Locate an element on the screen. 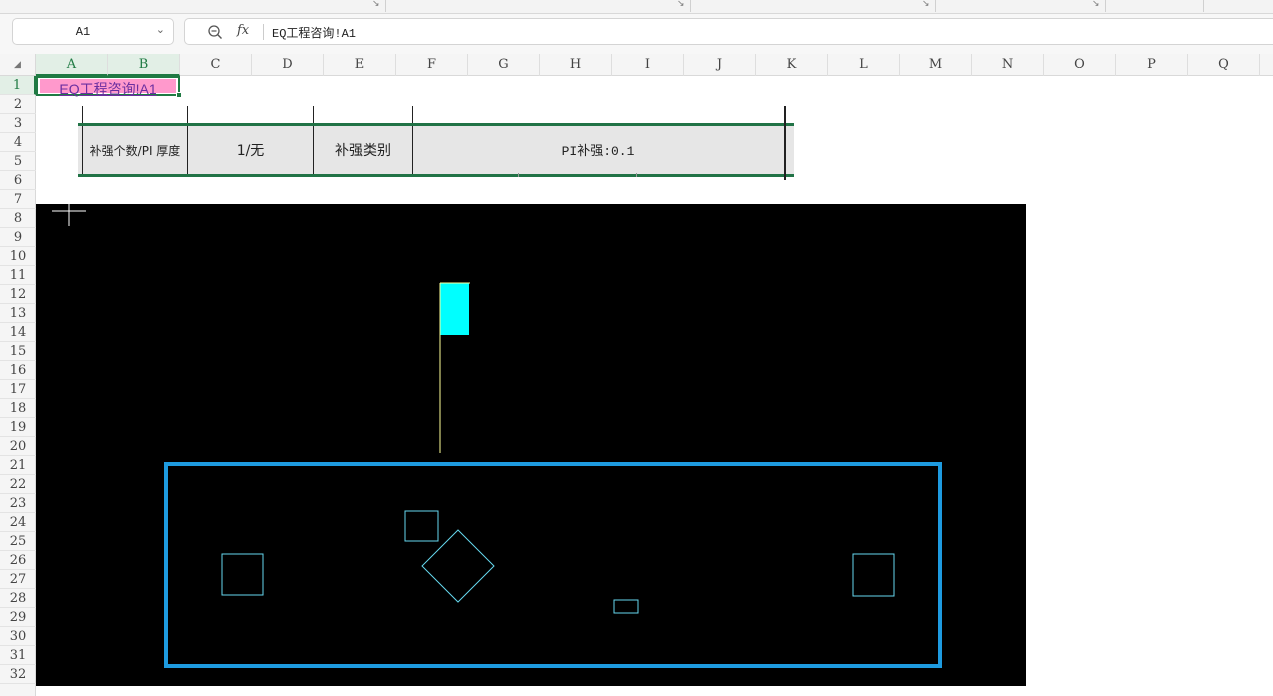 The width and height of the screenshot is (1273, 696). function-icon: fx is located at coordinates (243, 30).